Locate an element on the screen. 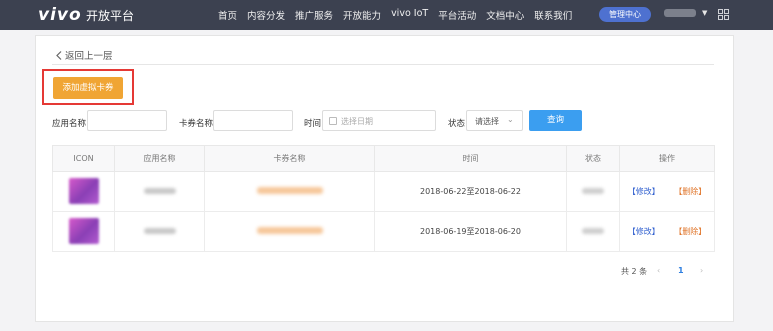  nav-item-vivo-iot: vivo IoT is located at coordinates (409, 15).